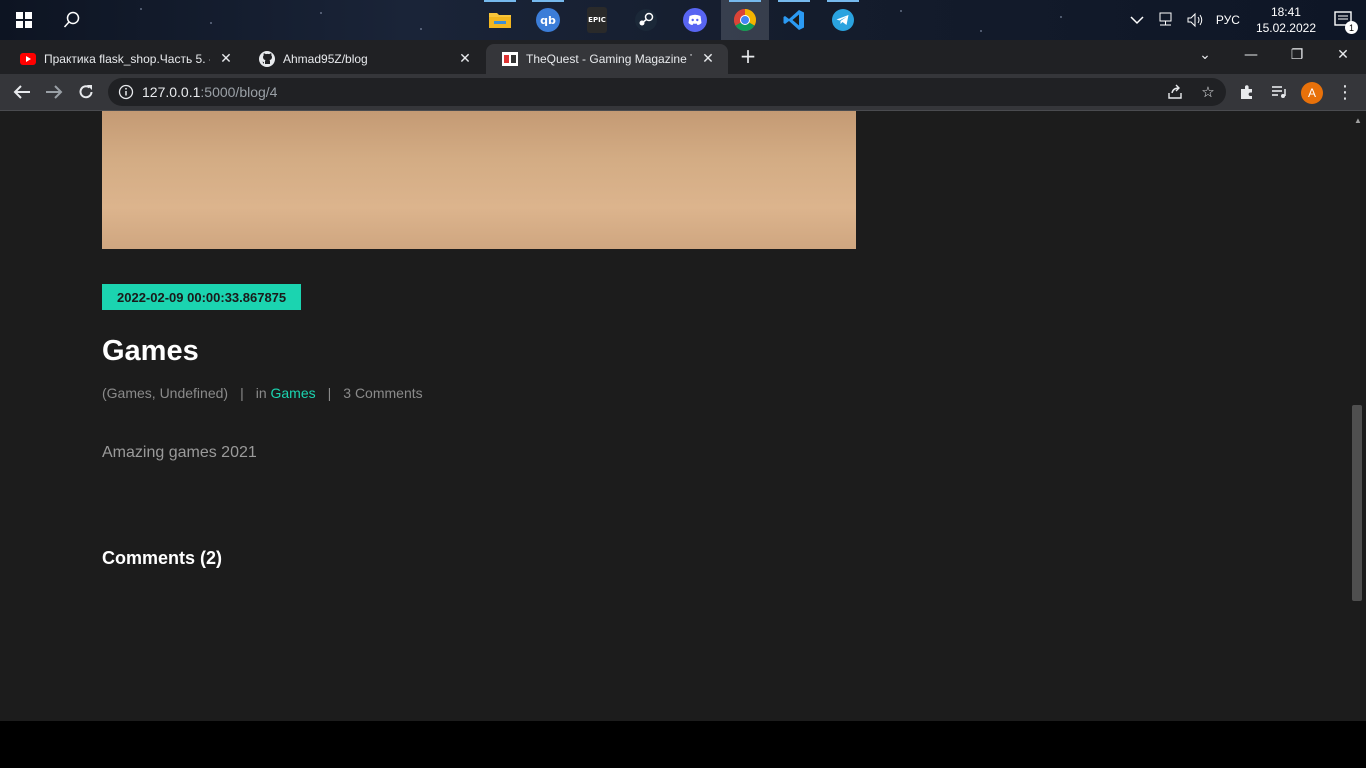  I want to click on taskbar-chrome, so click(745, 20).